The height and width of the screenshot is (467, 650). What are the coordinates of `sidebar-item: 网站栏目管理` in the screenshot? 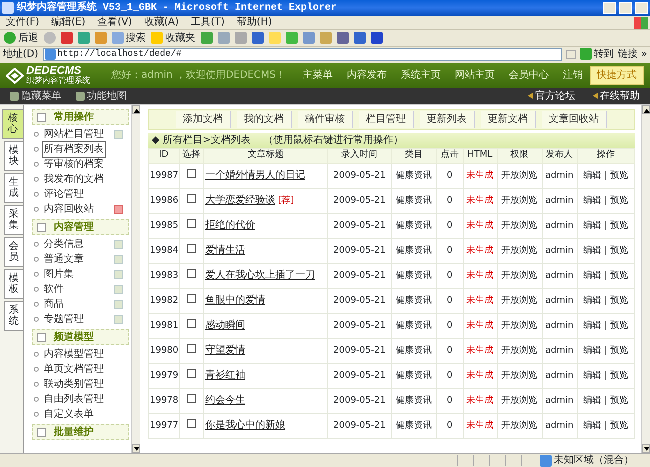 It's located at (74, 134).